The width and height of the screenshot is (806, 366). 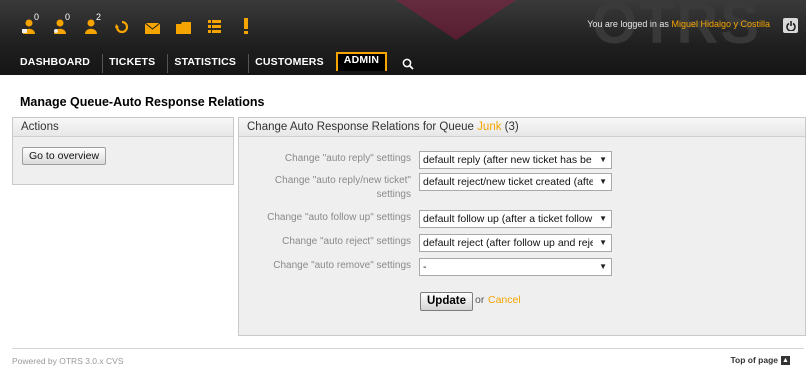 What do you see at coordinates (360, 127) in the screenshot?
I see `form-heading-prefix: Change Auto Response Relations for Queue` at bounding box center [360, 127].